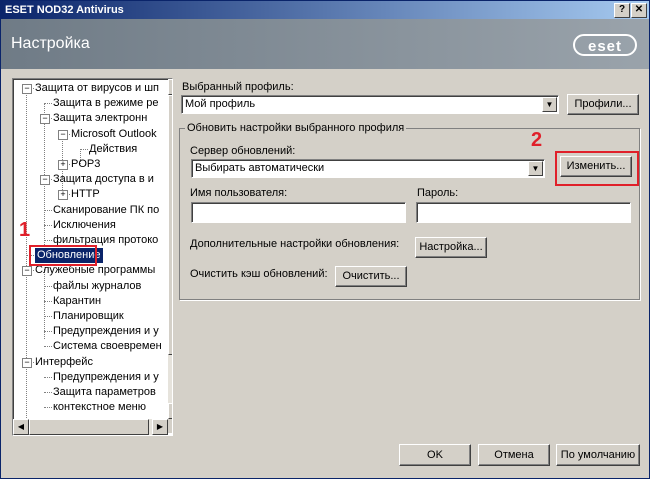 This screenshot has width=650, height=503. Describe the element at coordinates (260, 168) in the screenshot. I see `server-select-value: Выбирать автоматически` at that location.